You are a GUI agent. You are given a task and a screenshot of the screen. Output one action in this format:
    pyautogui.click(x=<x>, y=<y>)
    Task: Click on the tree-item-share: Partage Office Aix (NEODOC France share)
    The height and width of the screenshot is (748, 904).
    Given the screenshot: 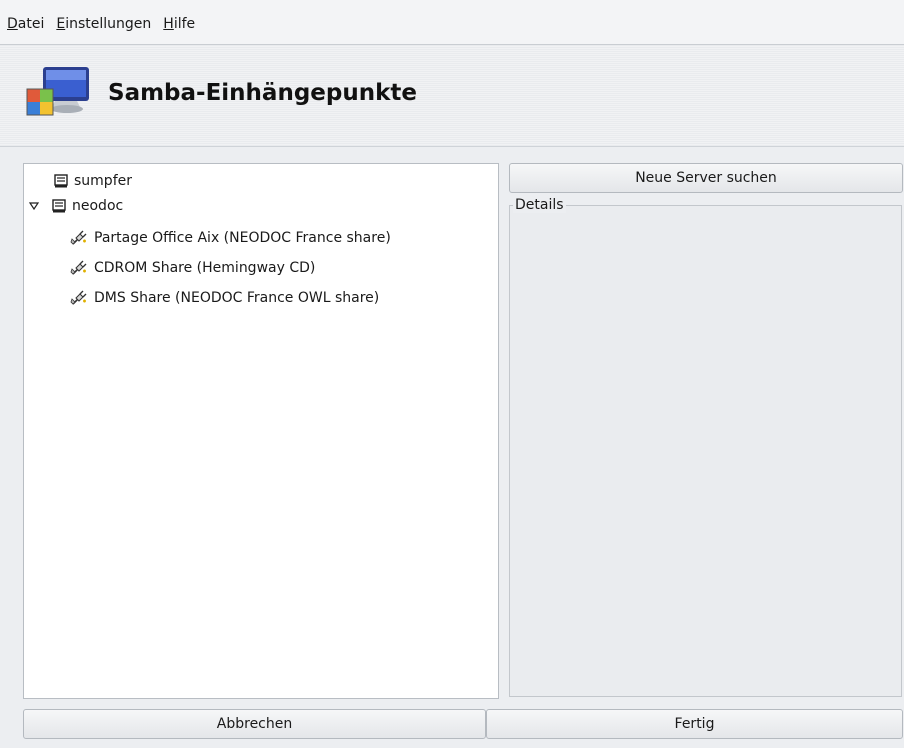 What is the action you would take?
    pyautogui.click(x=230, y=238)
    